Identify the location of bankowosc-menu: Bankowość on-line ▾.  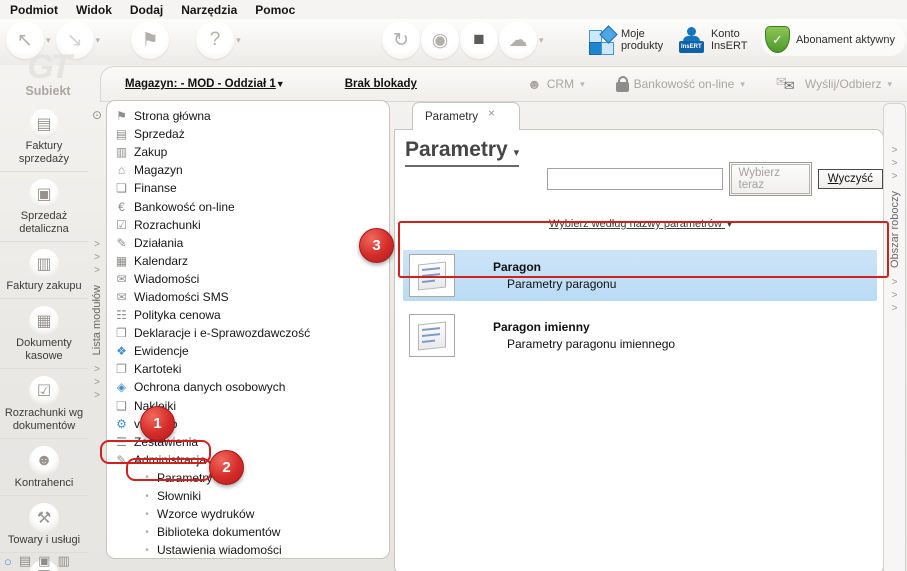
(682, 83).